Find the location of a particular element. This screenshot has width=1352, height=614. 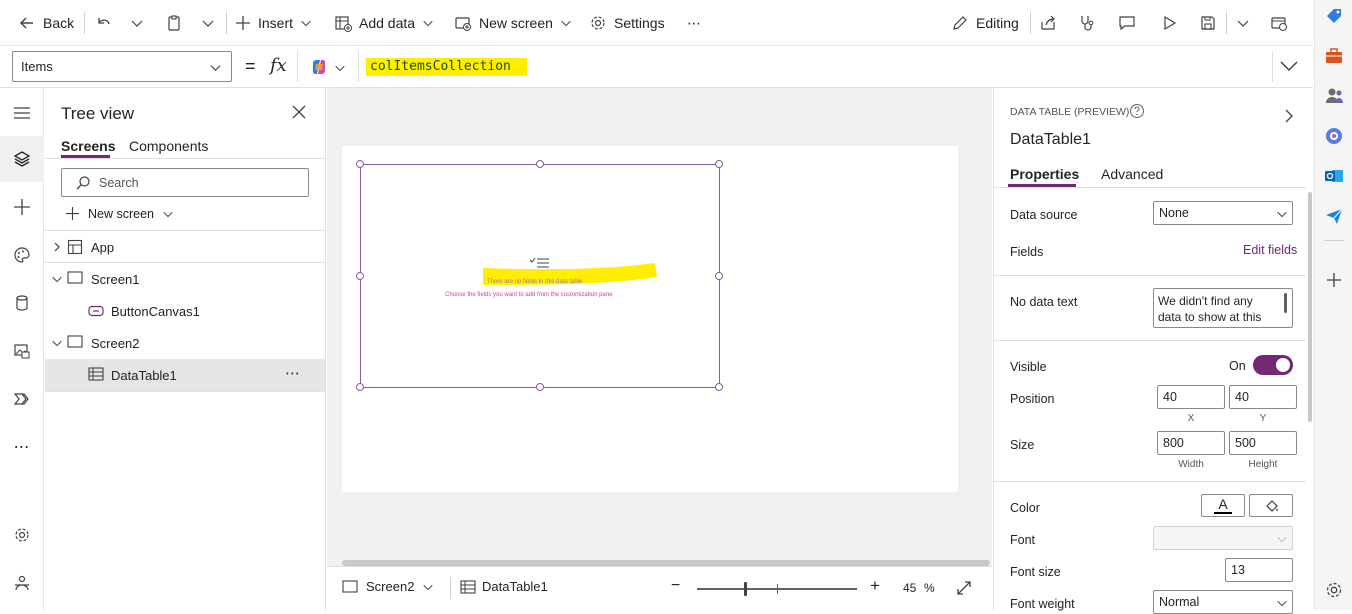

person-icon is located at coordinates (22, 583).